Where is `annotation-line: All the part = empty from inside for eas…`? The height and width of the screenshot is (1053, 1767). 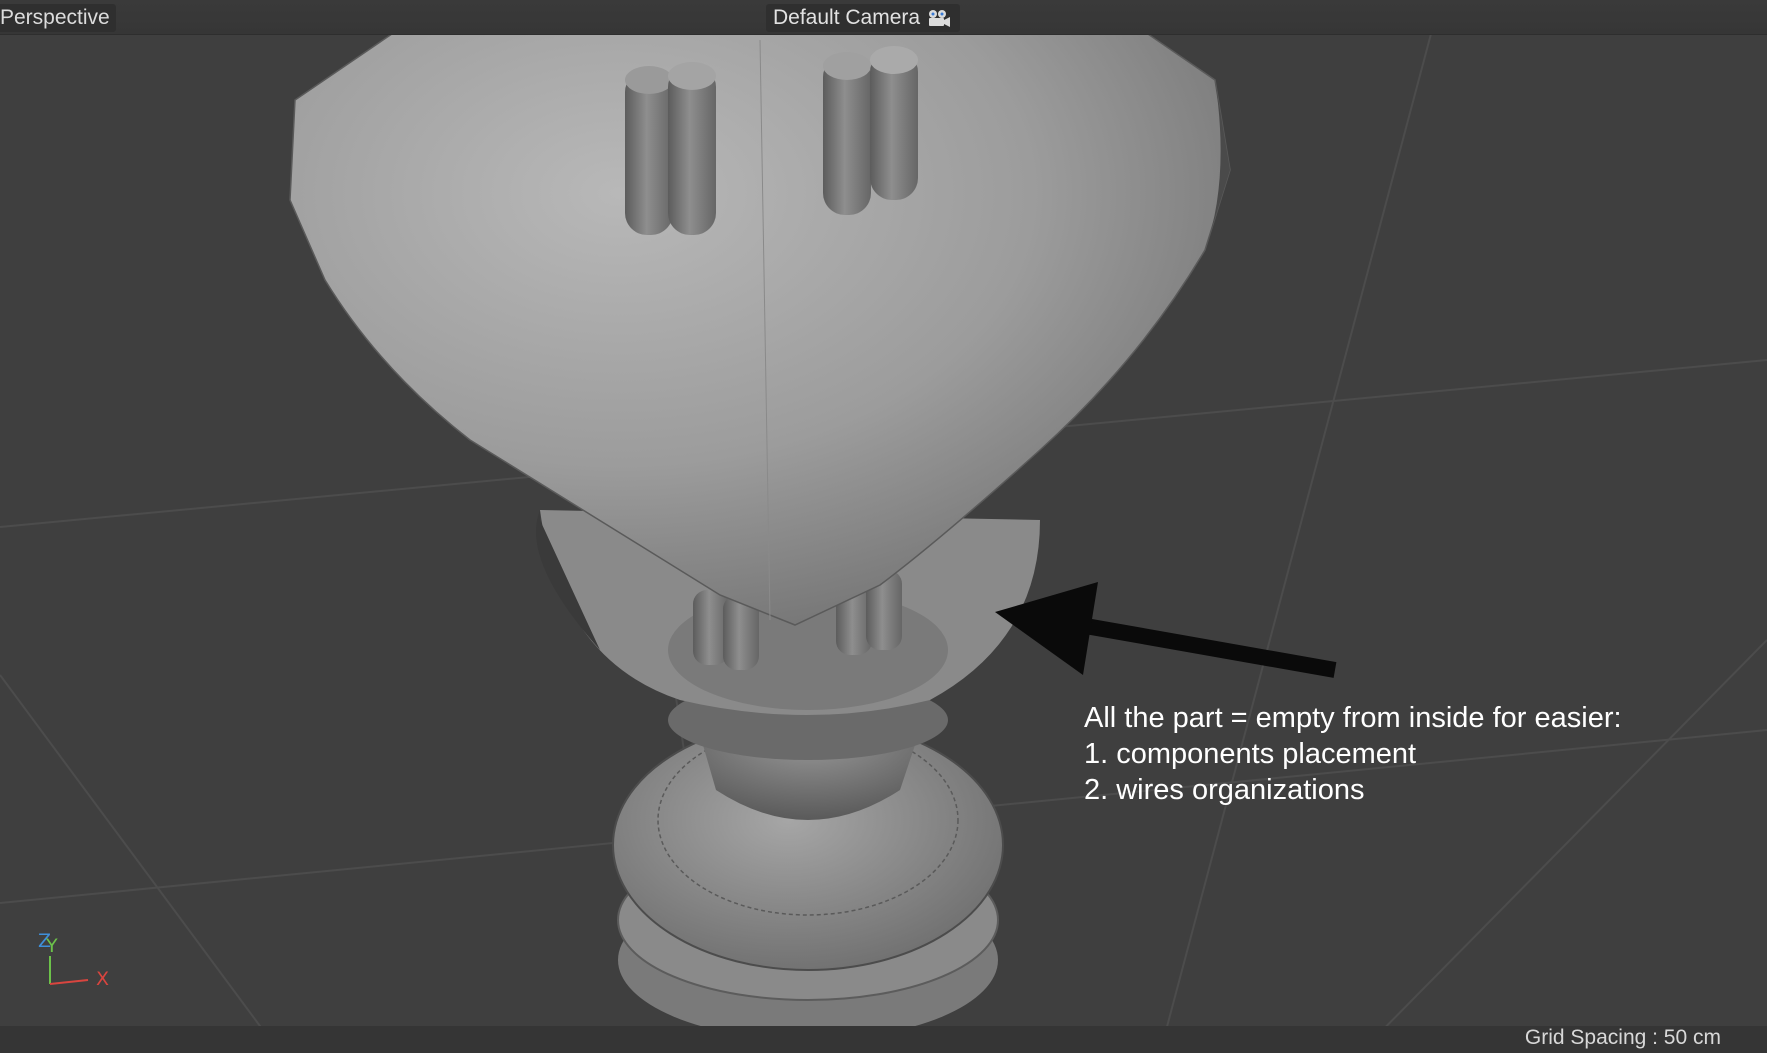
annotation-line: All the part = empty from inside for eas… is located at coordinates (1353, 718).